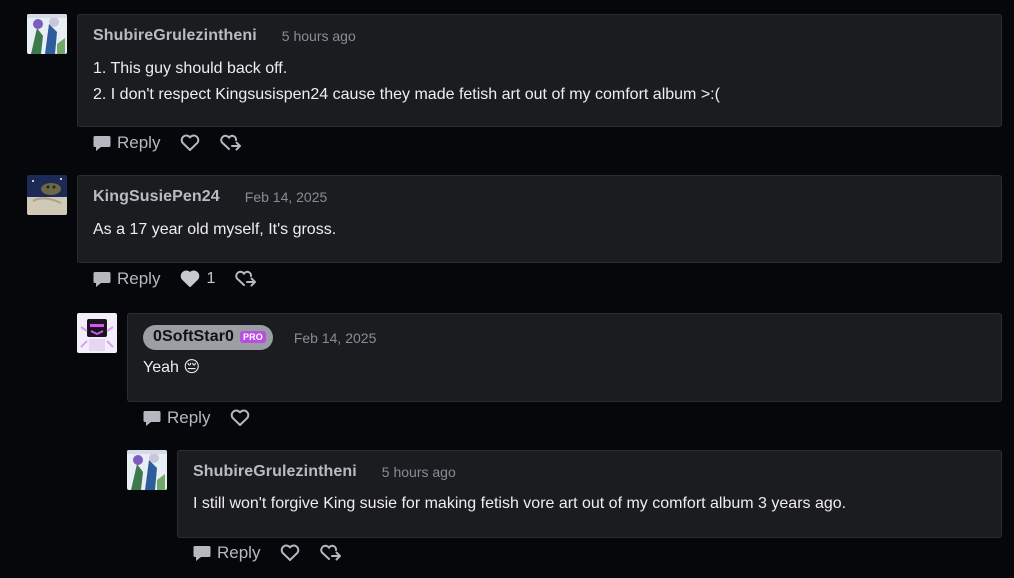  I want to click on comment-line: 1. This guy should back off., so click(190, 68).